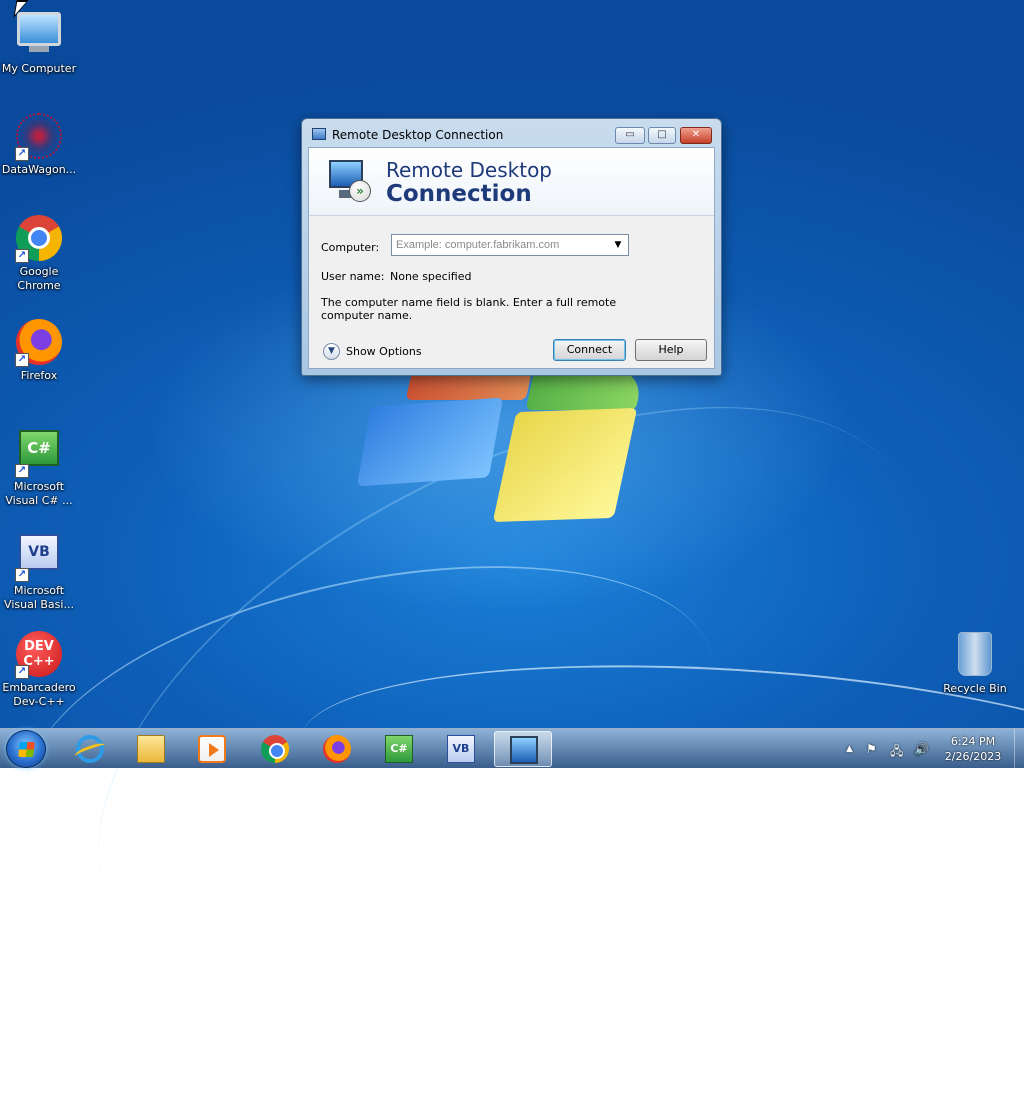 This screenshot has width=1024, height=1114. I want to click on desktop-icon-label: Google Chrome, so click(39, 278).